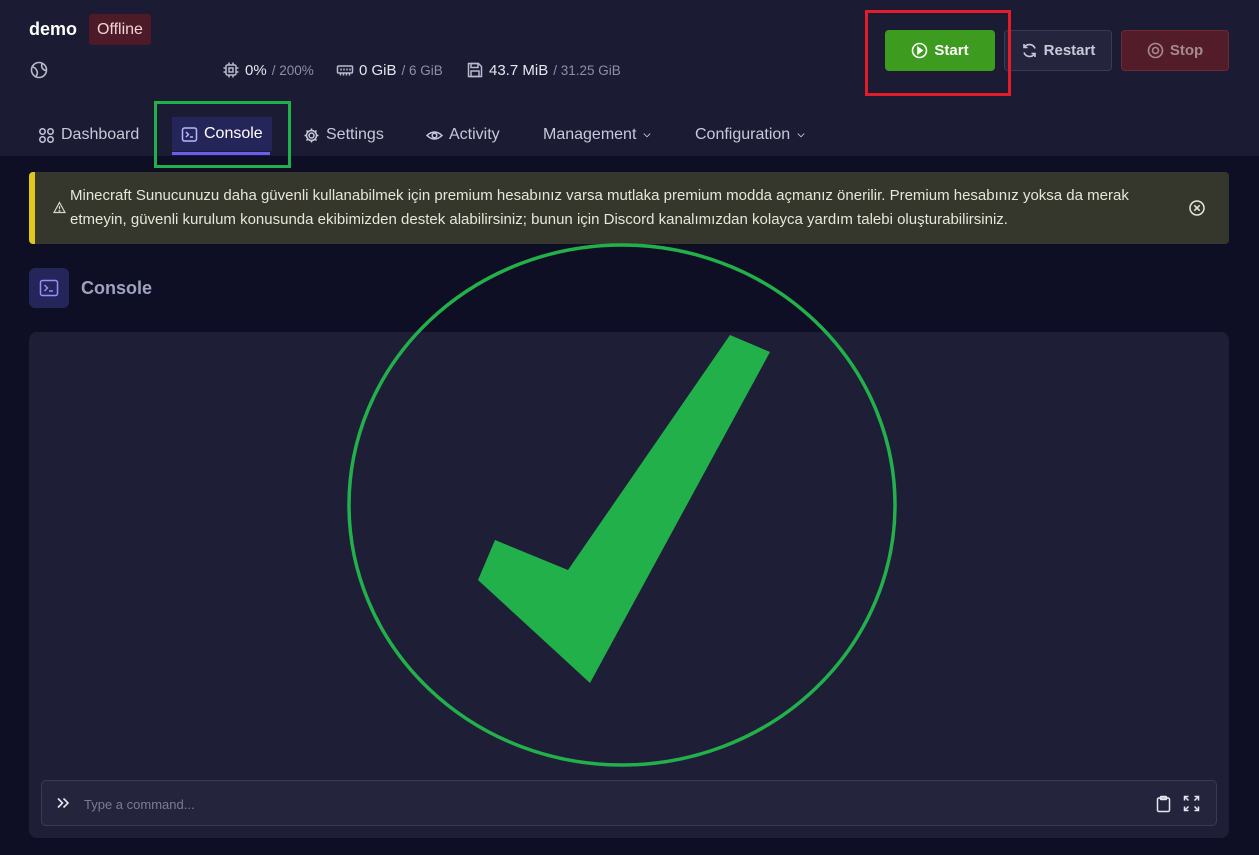 This screenshot has height=855, width=1259. Describe the element at coordinates (117, 288) in the screenshot. I see `console-title: Console` at that location.